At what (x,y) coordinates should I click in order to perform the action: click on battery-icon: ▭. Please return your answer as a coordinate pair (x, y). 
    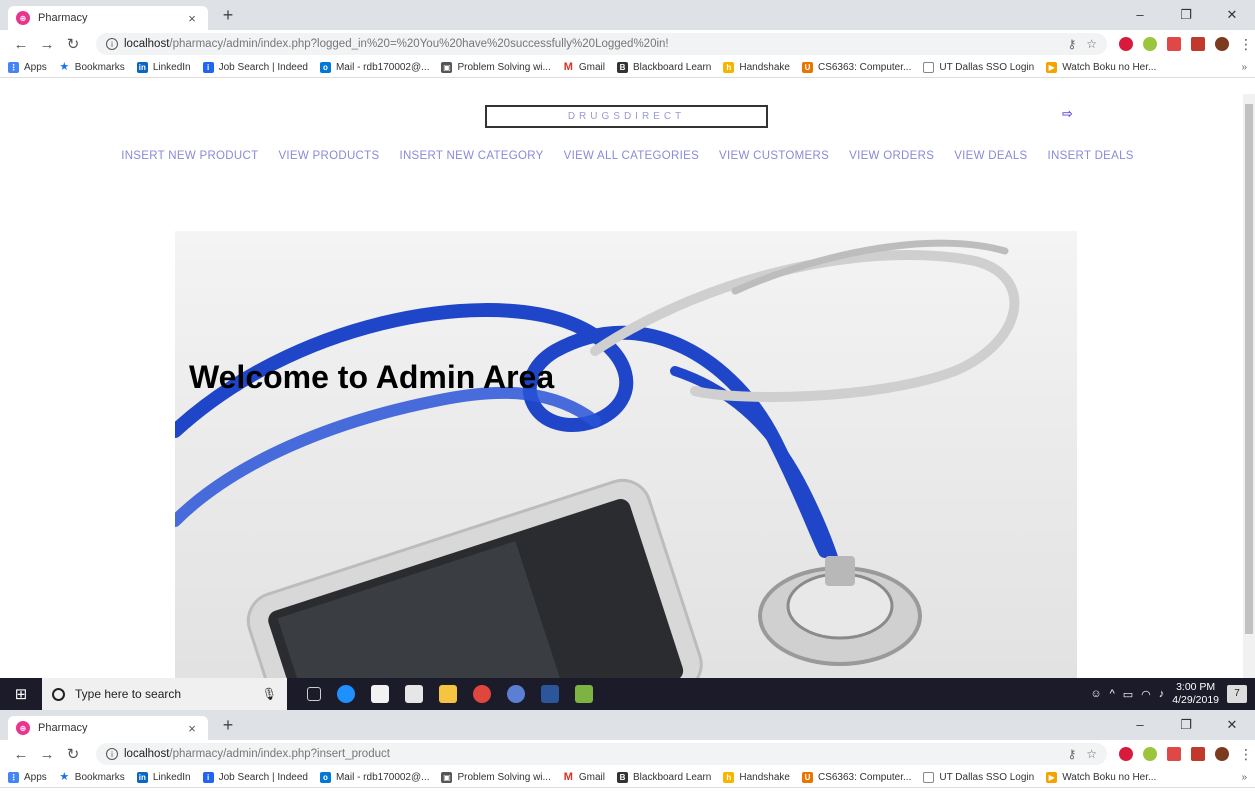
    Looking at the image, I should click on (1128, 694).